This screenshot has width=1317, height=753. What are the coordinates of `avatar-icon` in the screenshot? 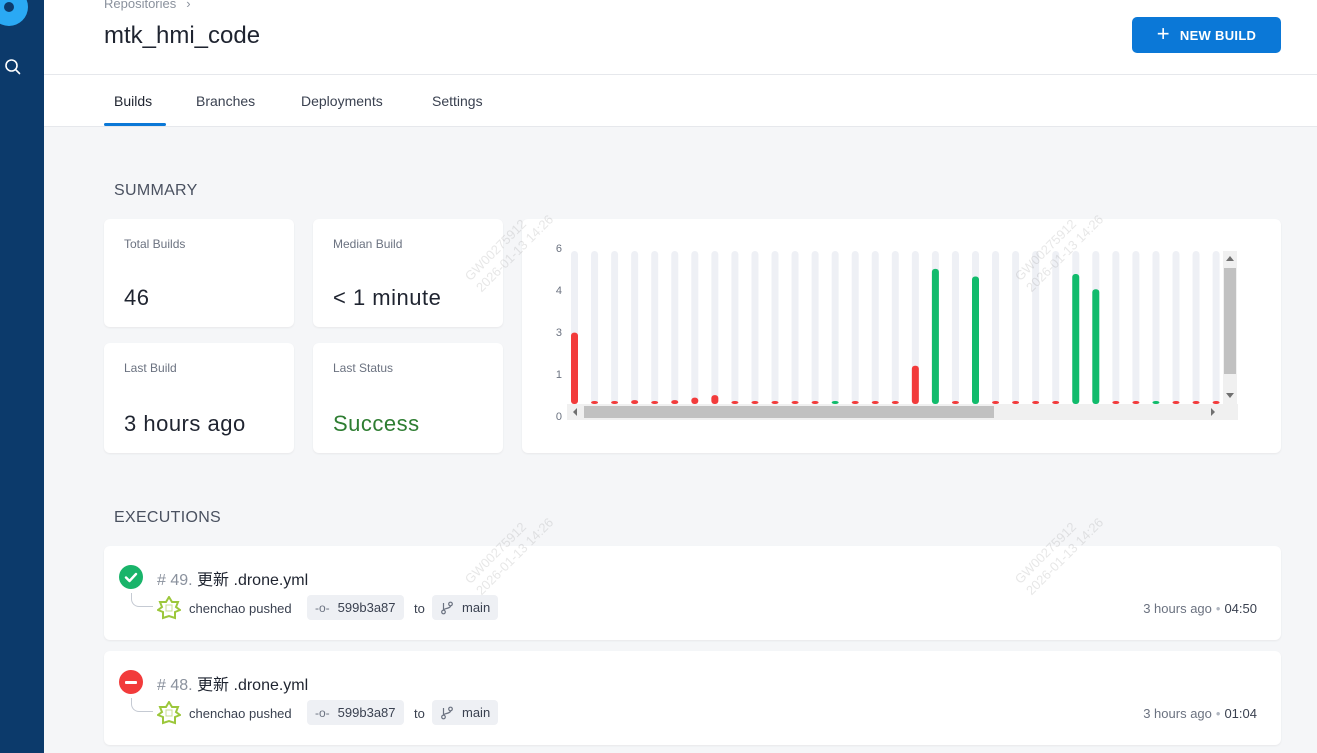 It's located at (169, 608).